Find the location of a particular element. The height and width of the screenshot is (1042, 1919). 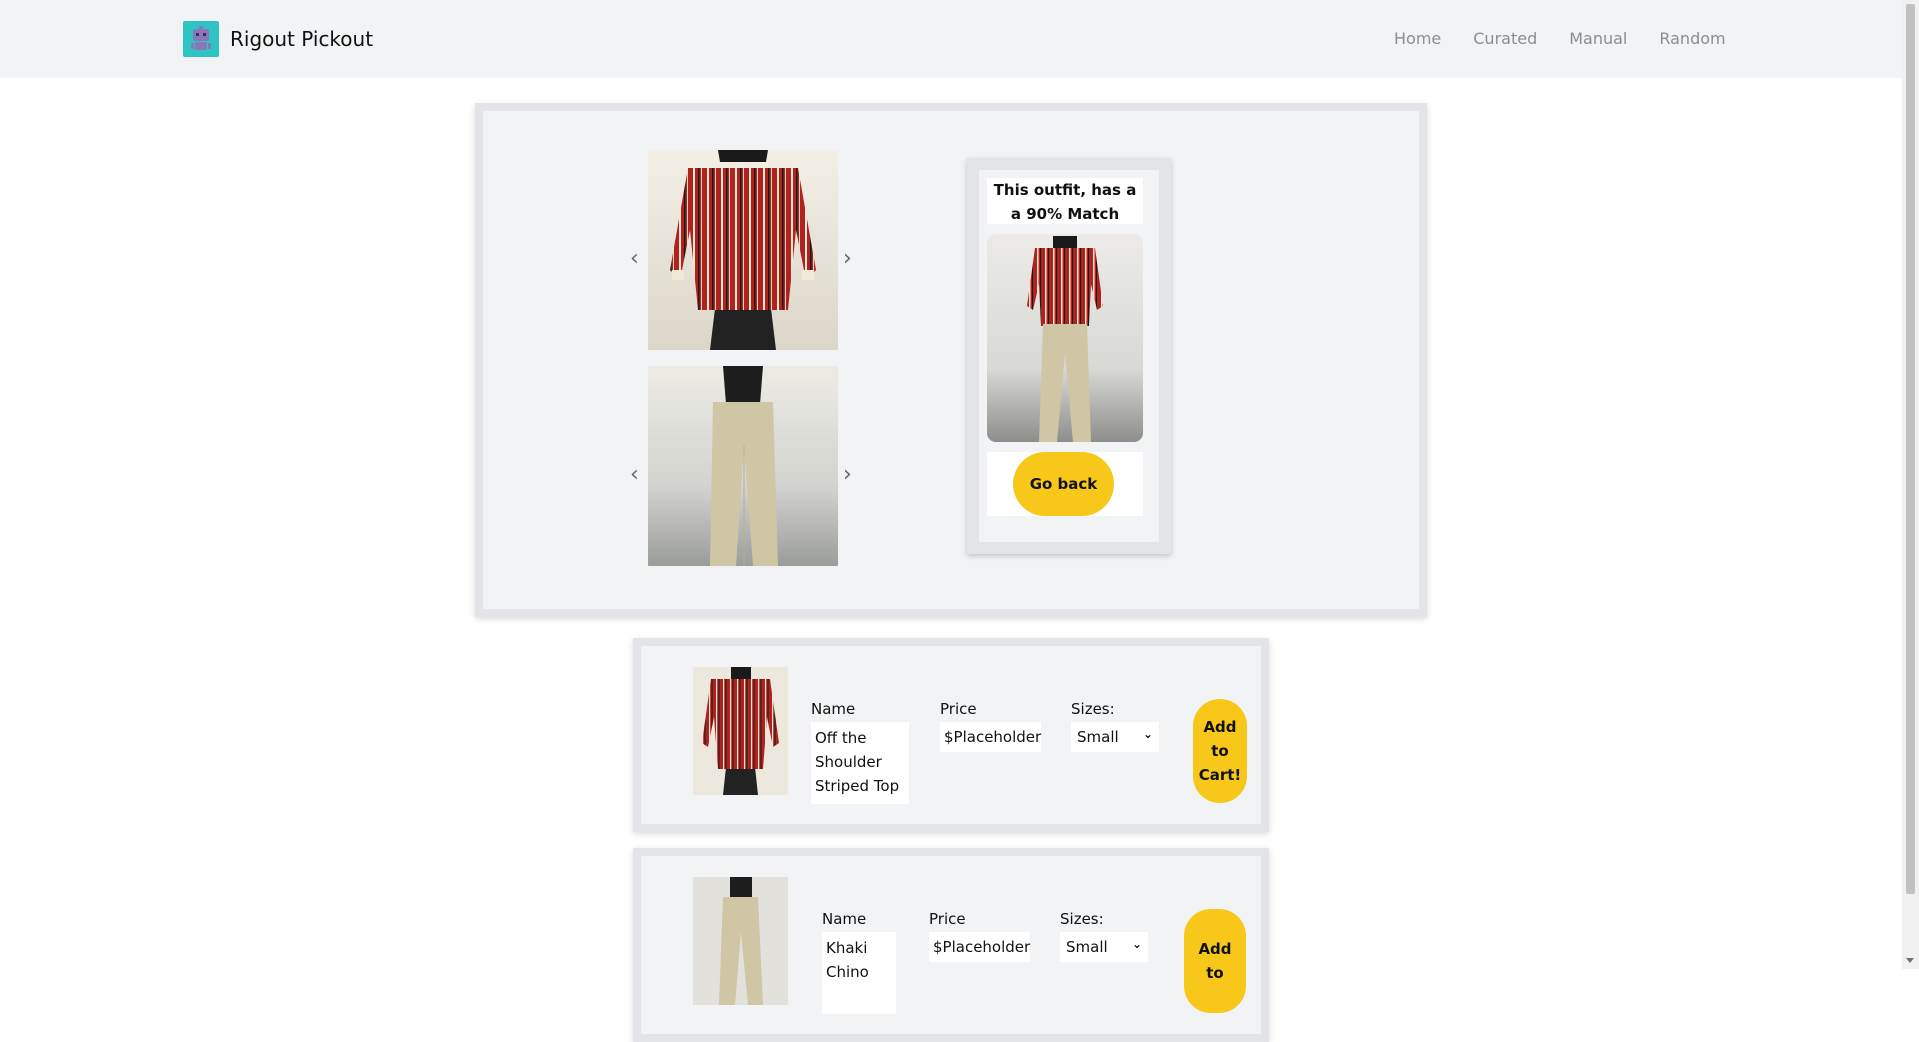

product-name-line1: Off the is located at coordinates (841, 738).